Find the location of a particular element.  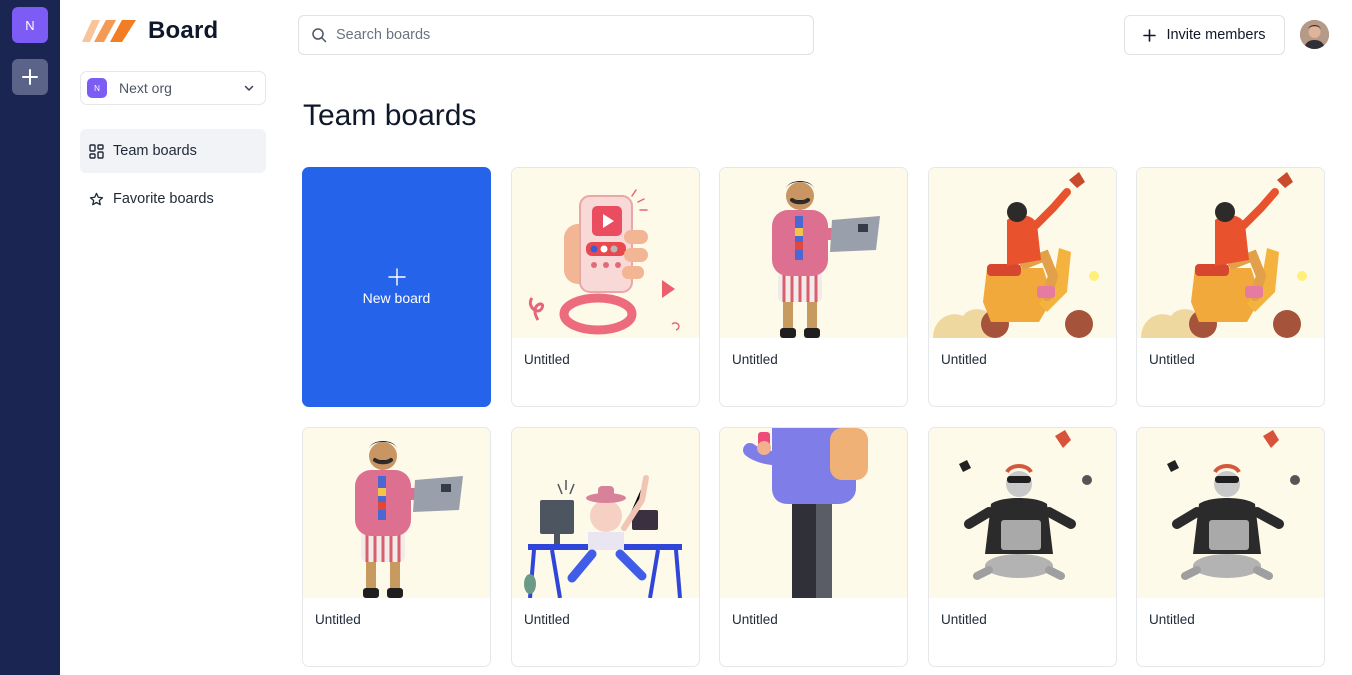

star-icon is located at coordinates (96, 198).